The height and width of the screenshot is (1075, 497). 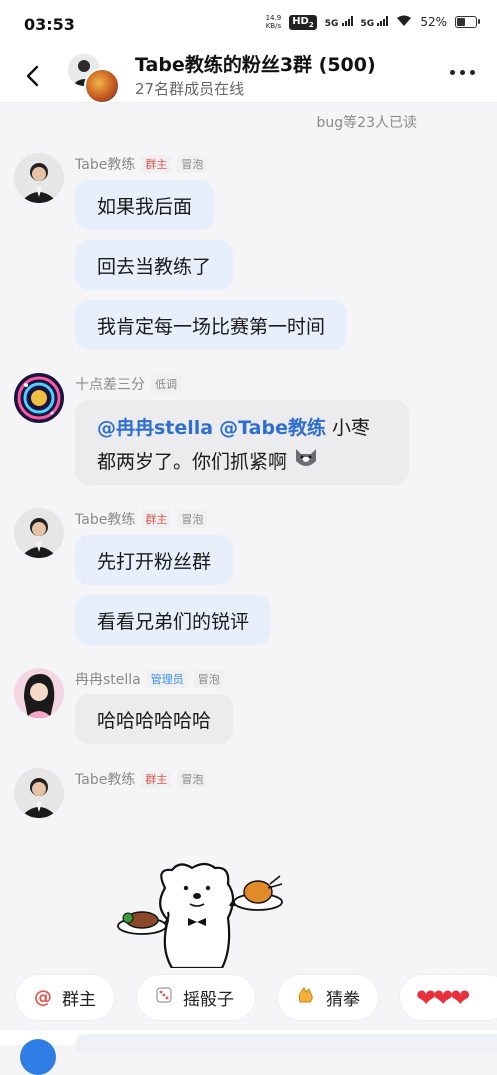 What do you see at coordinates (43, 997) in the screenshot?
I see `at-icon: @` at bounding box center [43, 997].